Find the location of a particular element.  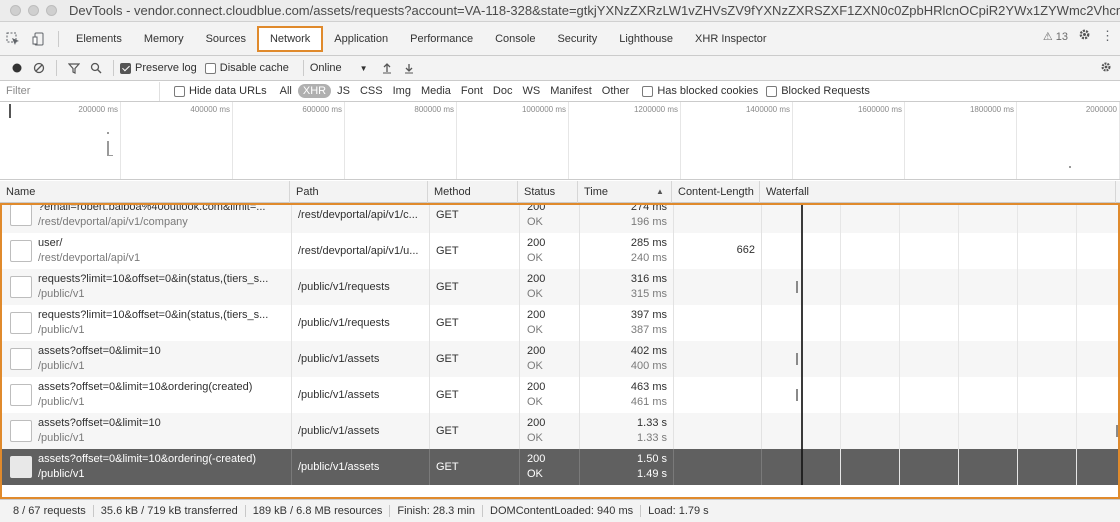

disable-cache-check is located at coordinates (210, 68).